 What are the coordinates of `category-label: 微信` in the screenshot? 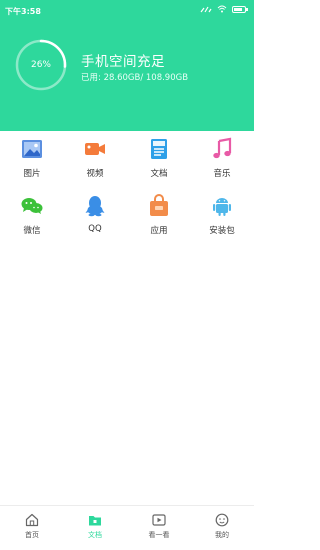 It's located at (32, 231).